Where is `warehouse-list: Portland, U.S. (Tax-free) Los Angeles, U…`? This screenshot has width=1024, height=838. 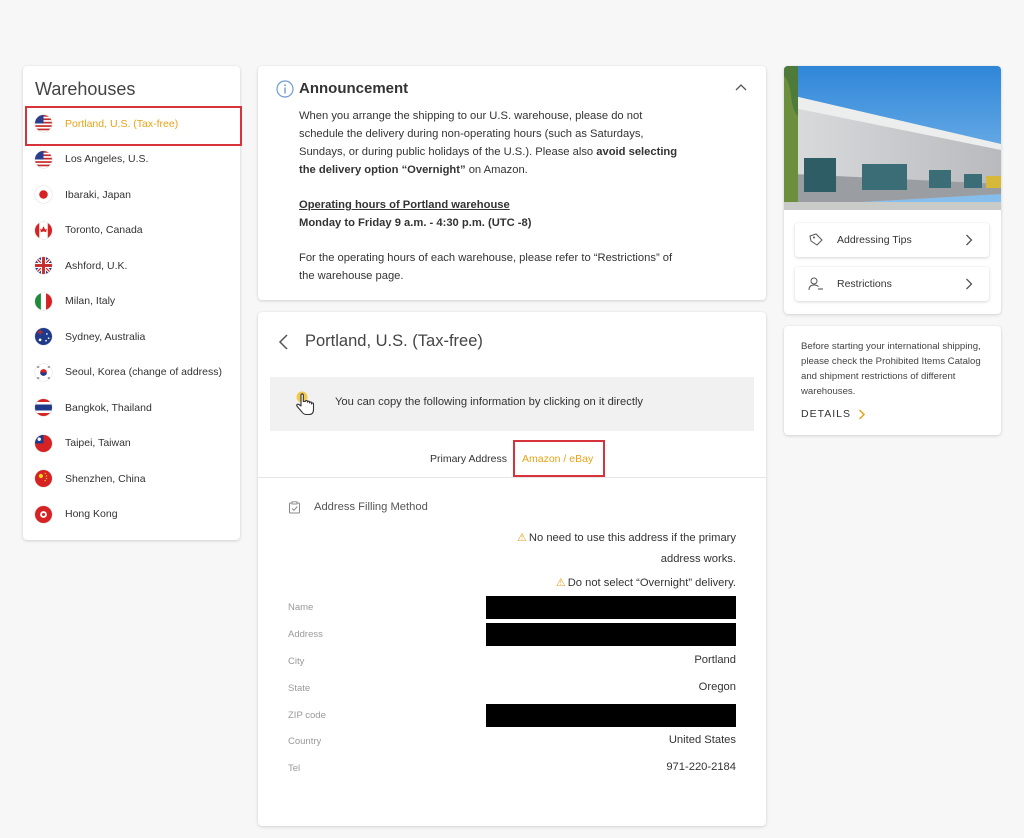 warehouse-list: Portland, U.S. (Tax-free) Los Angeles, U… is located at coordinates (132, 319).